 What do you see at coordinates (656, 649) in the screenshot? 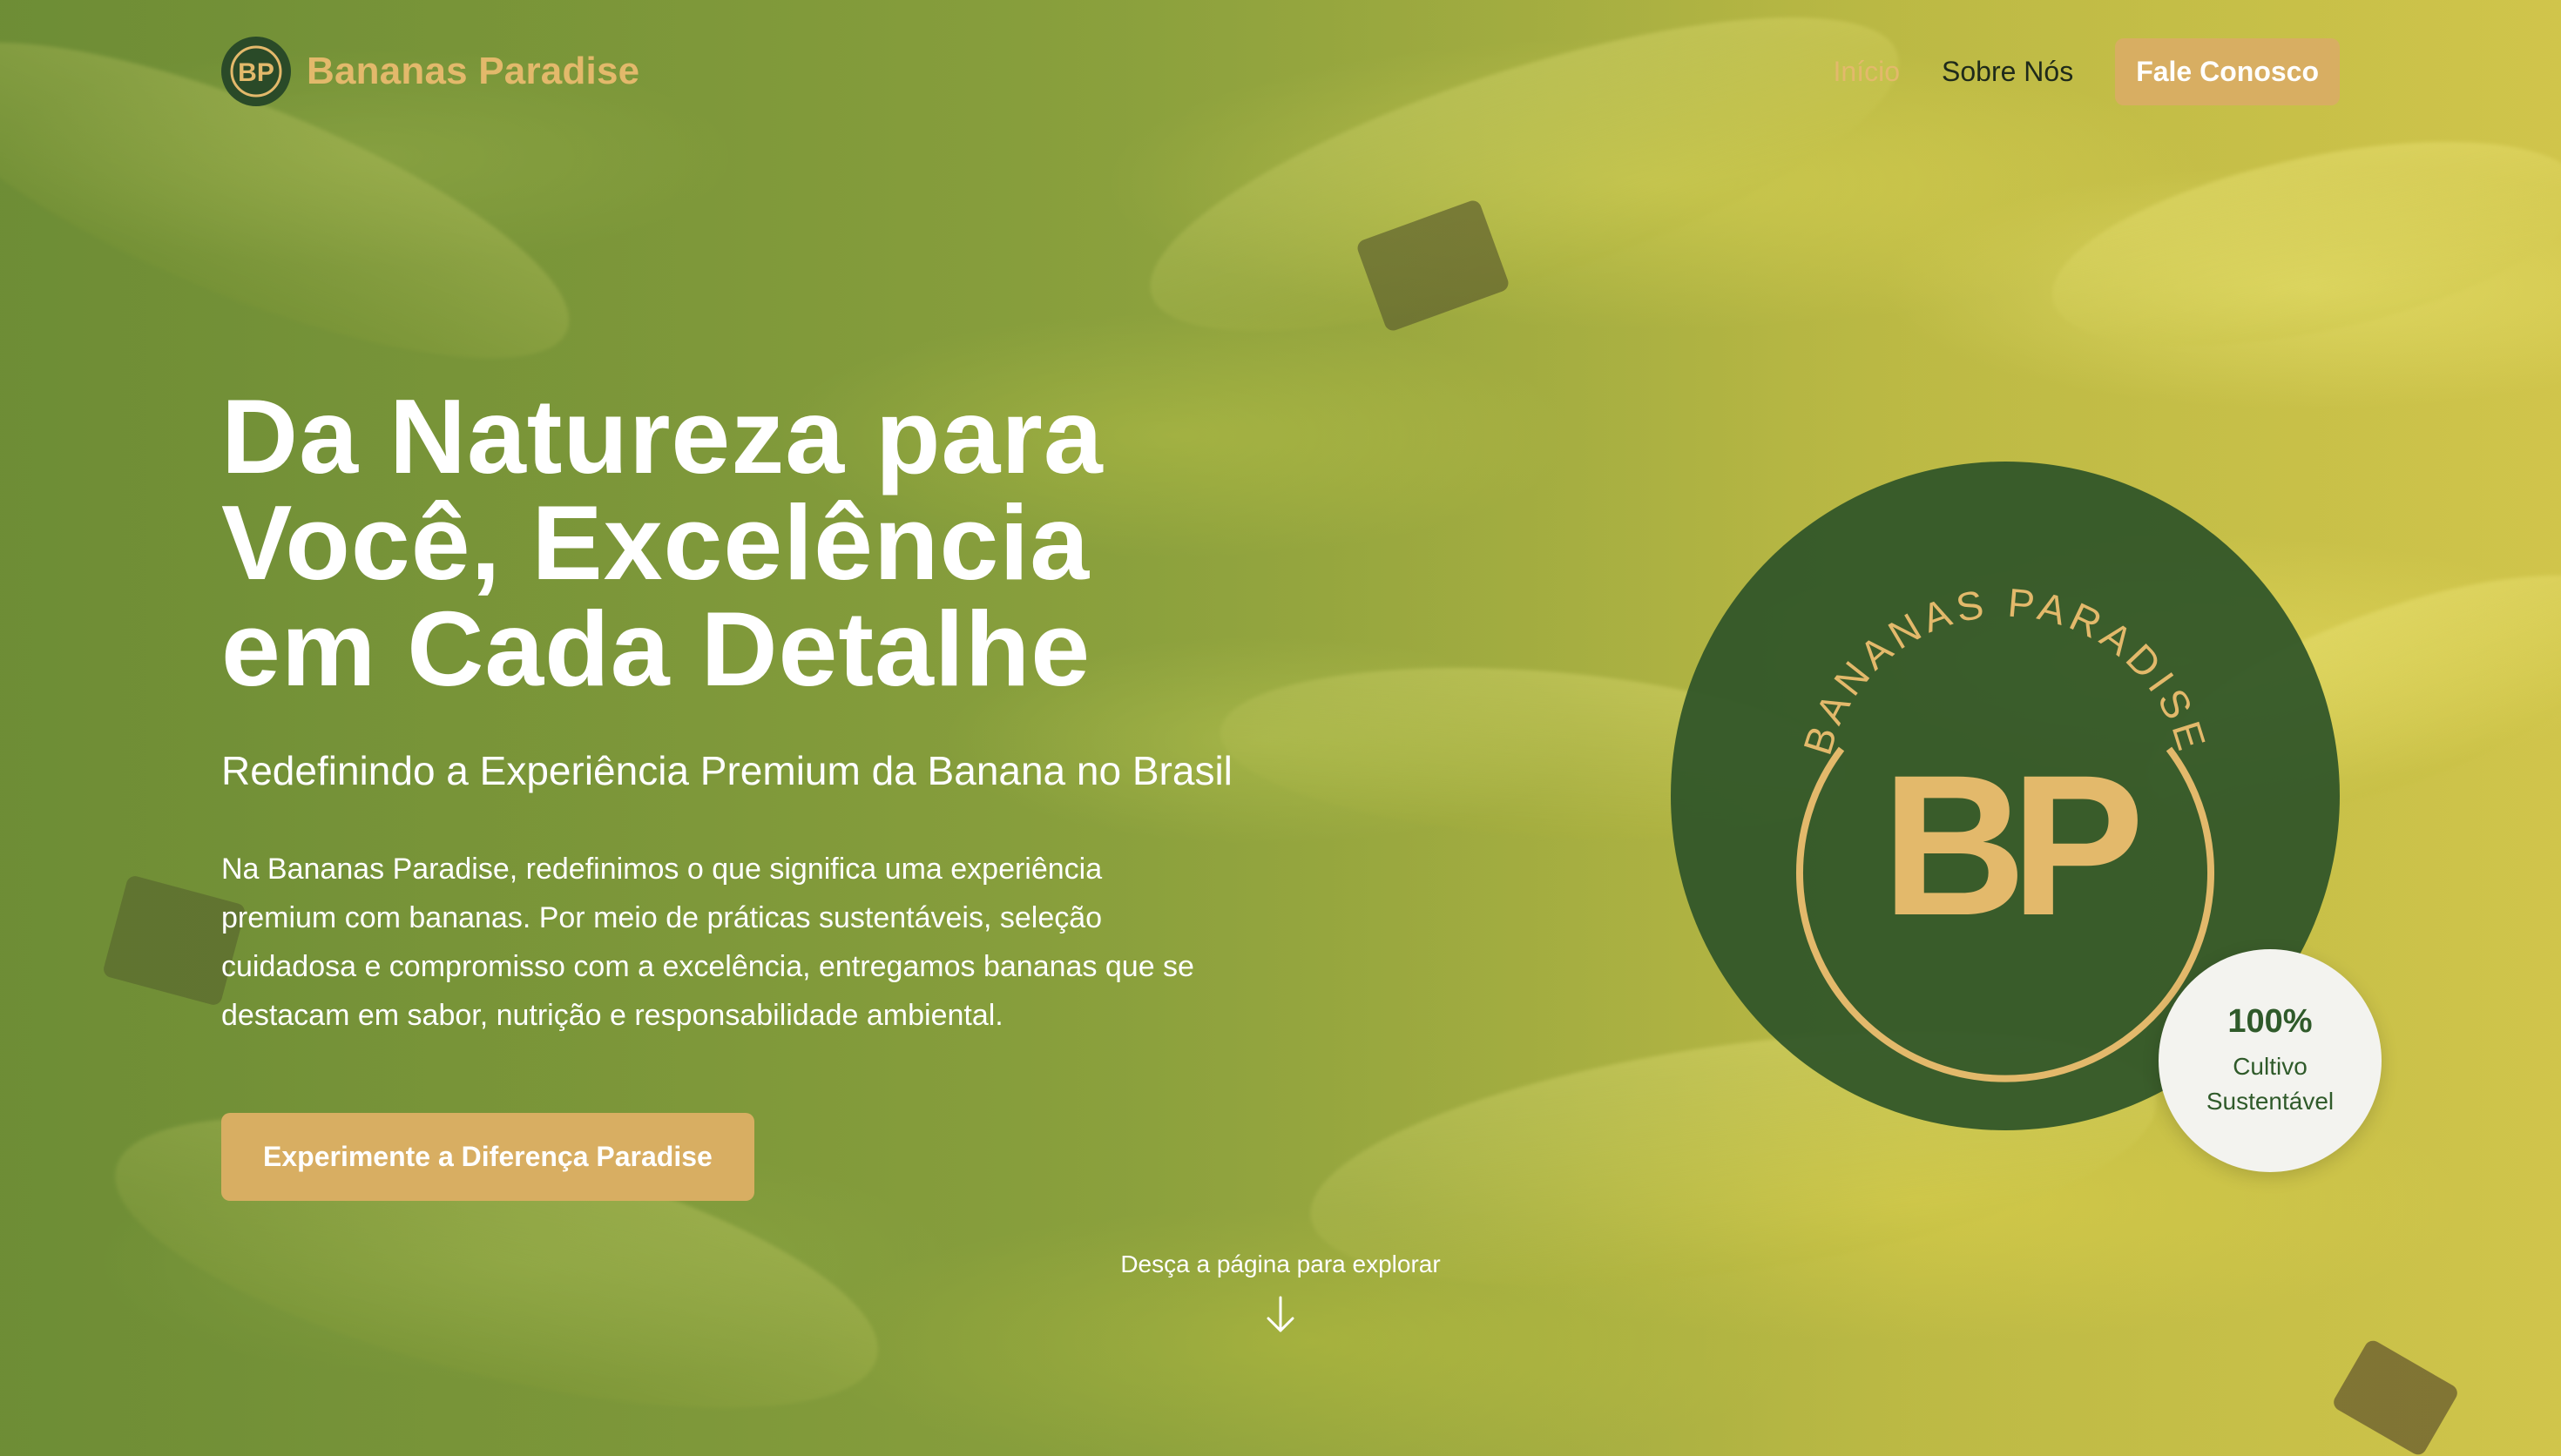
I see `hero-title-line: em Cada Detalhe` at bounding box center [656, 649].